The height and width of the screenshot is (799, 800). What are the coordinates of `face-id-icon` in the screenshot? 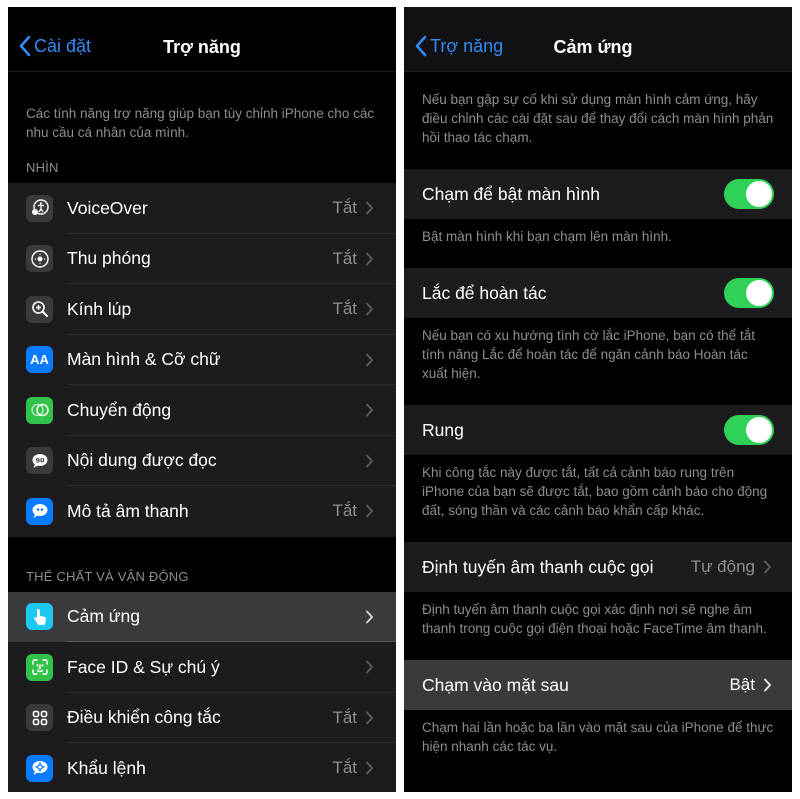 It's located at (39, 667).